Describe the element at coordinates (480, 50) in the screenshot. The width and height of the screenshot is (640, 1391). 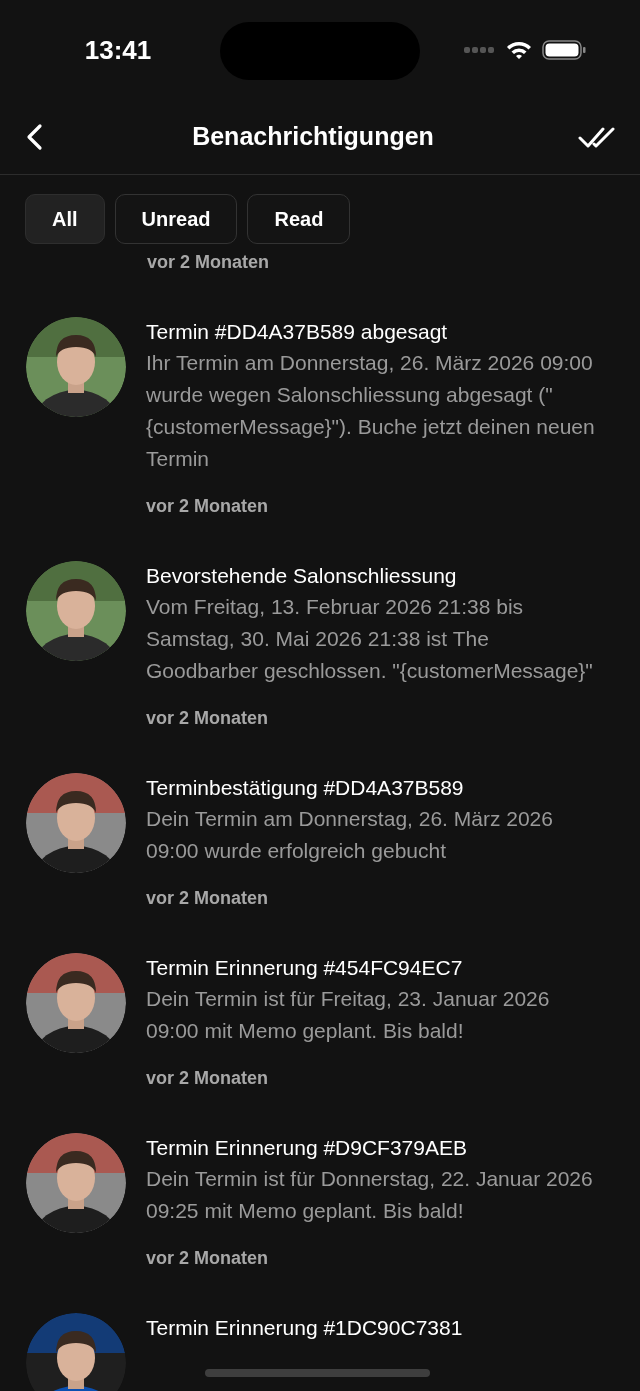
I see `signal-icon` at that location.